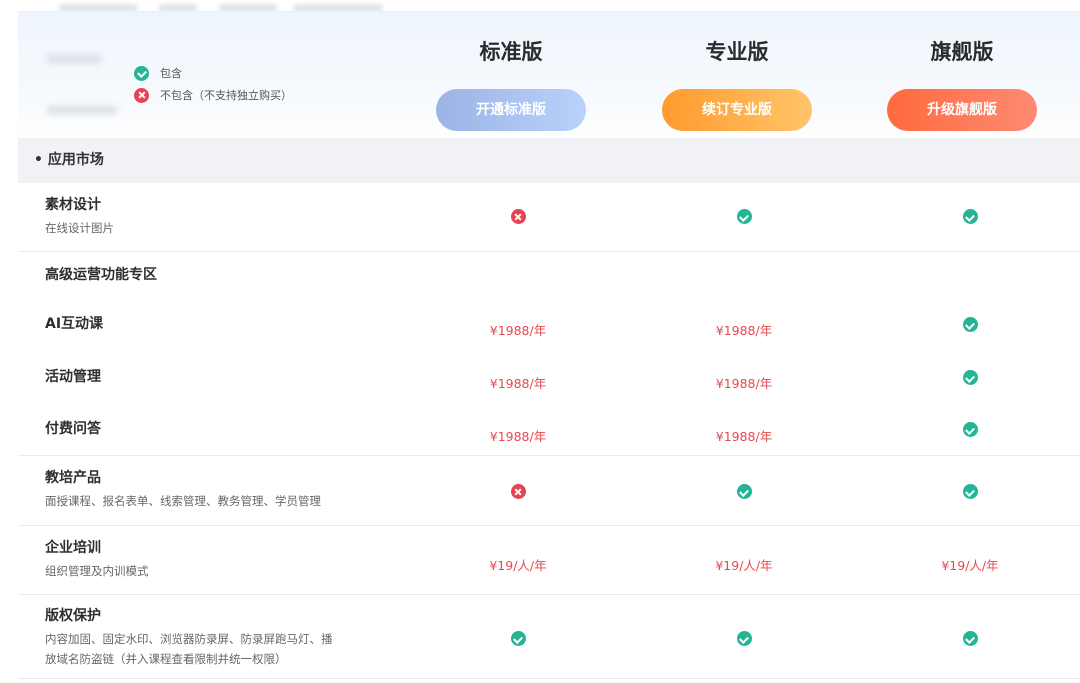 Image resolution: width=1080 pixels, height=683 pixels. What do you see at coordinates (73, 616) in the screenshot?
I see `feature-title: 版权保护` at bounding box center [73, 616].